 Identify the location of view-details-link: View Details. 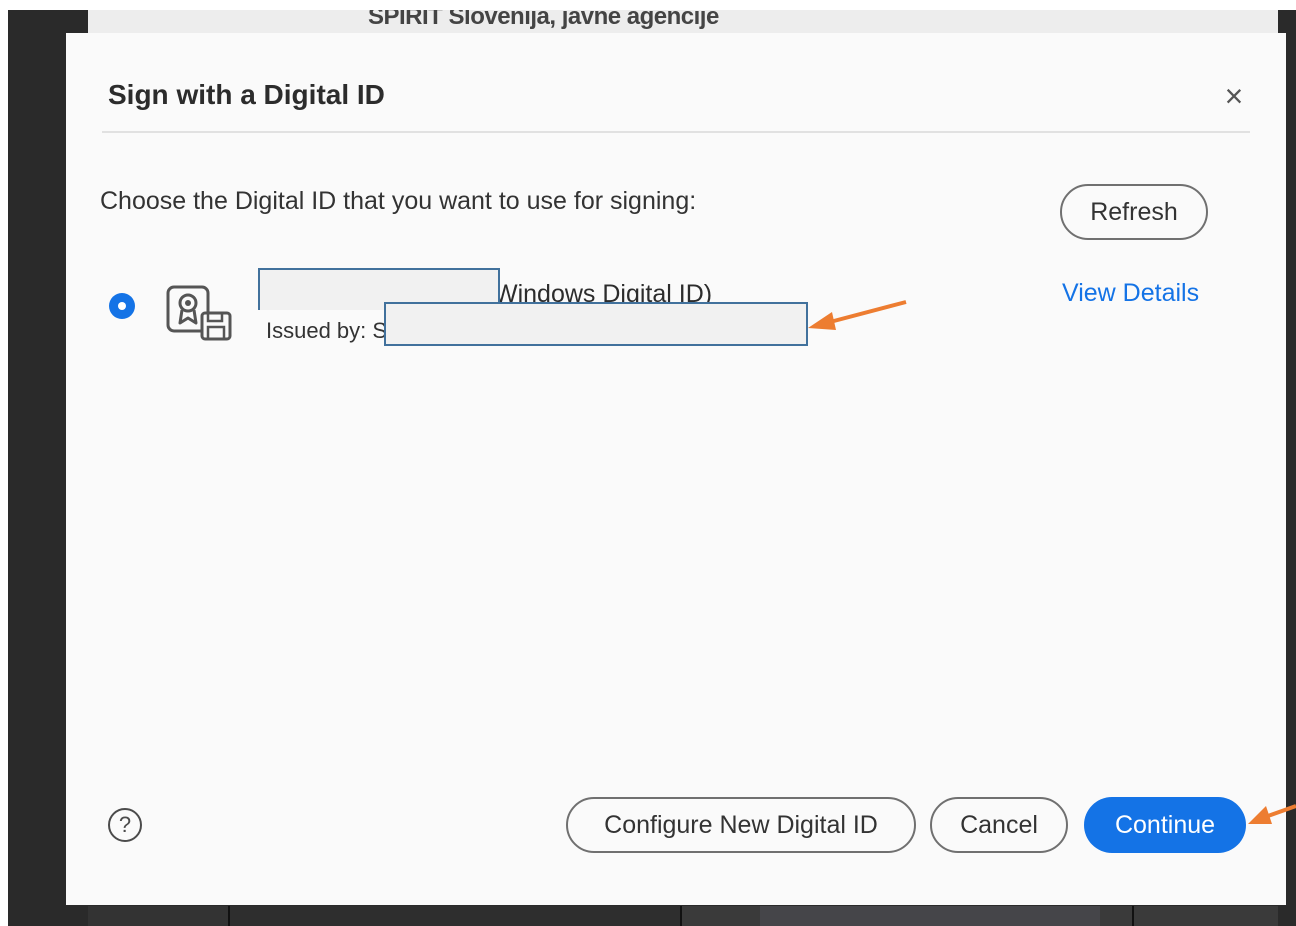
(1130, 293).